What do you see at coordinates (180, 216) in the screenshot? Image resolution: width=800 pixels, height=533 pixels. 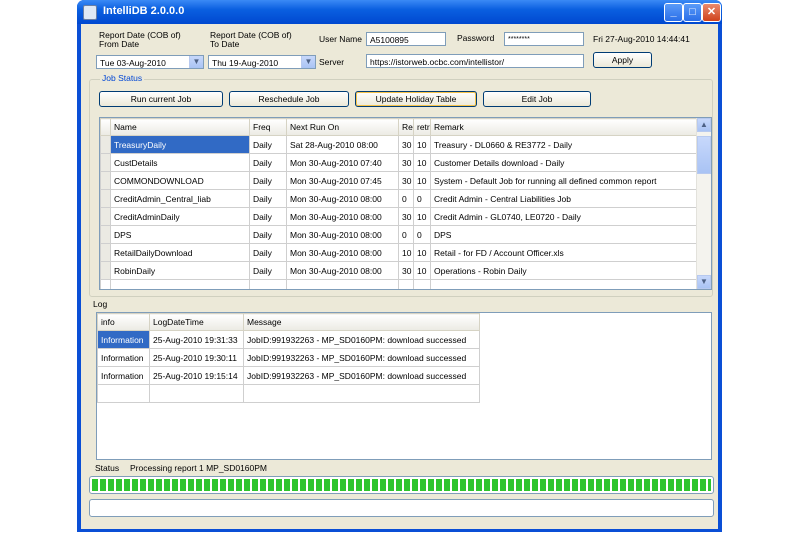 I see `cell-name: CreditAdminDaily` at bounding box center [180, 216].